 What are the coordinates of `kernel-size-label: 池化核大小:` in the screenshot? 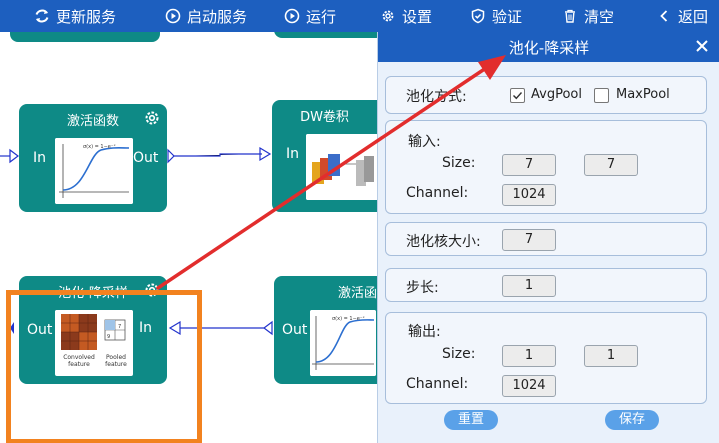 It's located at (443, 242).